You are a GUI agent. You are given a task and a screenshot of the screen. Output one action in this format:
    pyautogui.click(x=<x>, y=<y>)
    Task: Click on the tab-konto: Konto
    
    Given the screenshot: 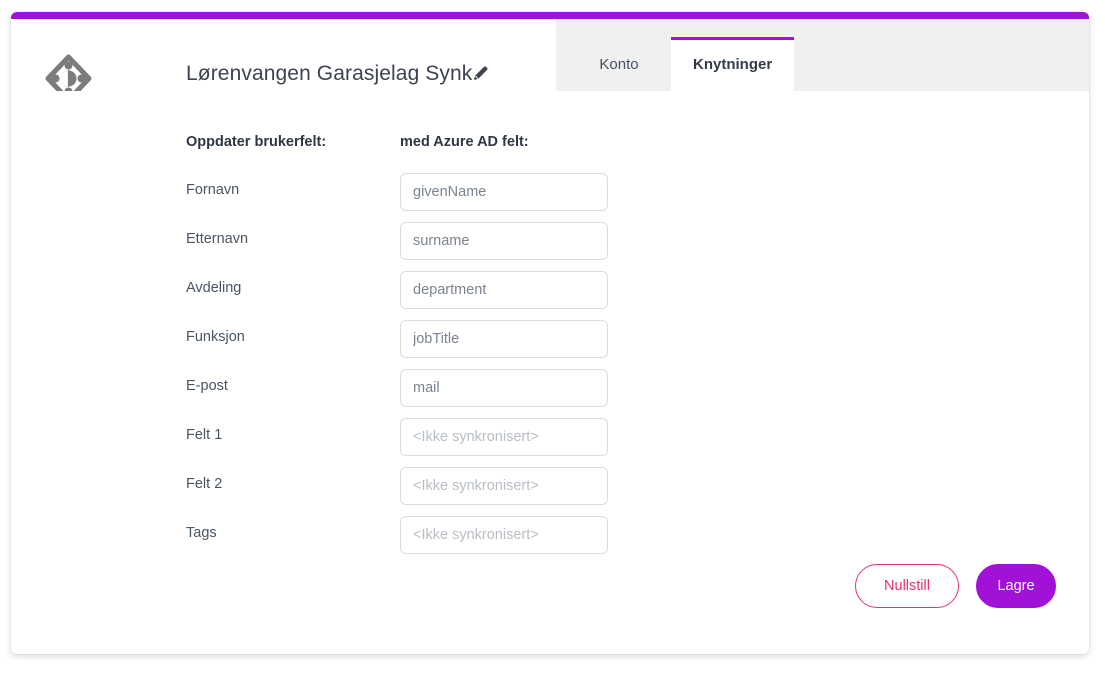 What is the action you would take?
    pyautogui.click(x=619, y=64)
    